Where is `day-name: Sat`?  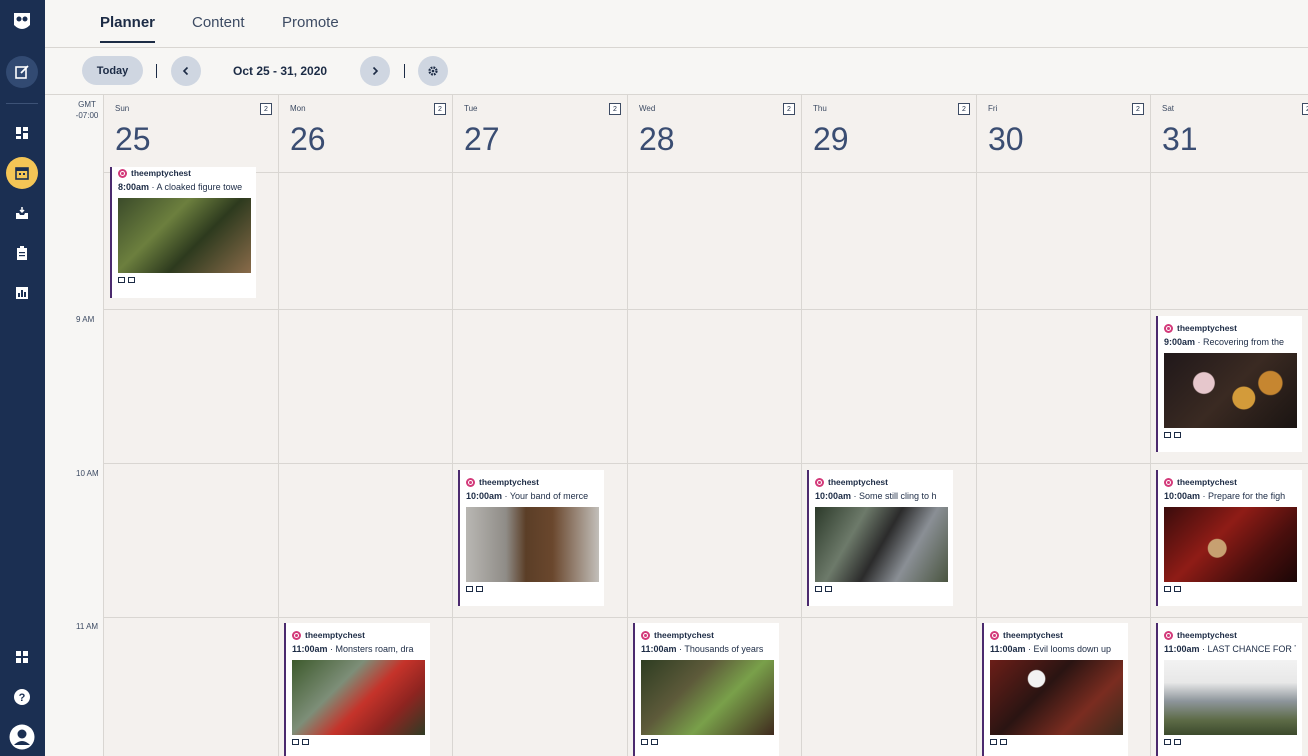 day-name: Sat is located at coordinates (1168, 108).